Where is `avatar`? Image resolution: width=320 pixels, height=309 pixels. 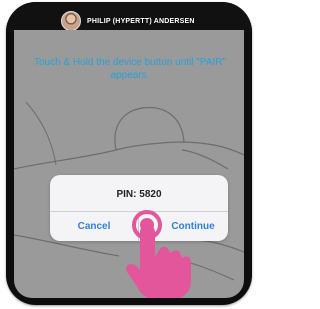
avatar is located at coordinates (71, 21).